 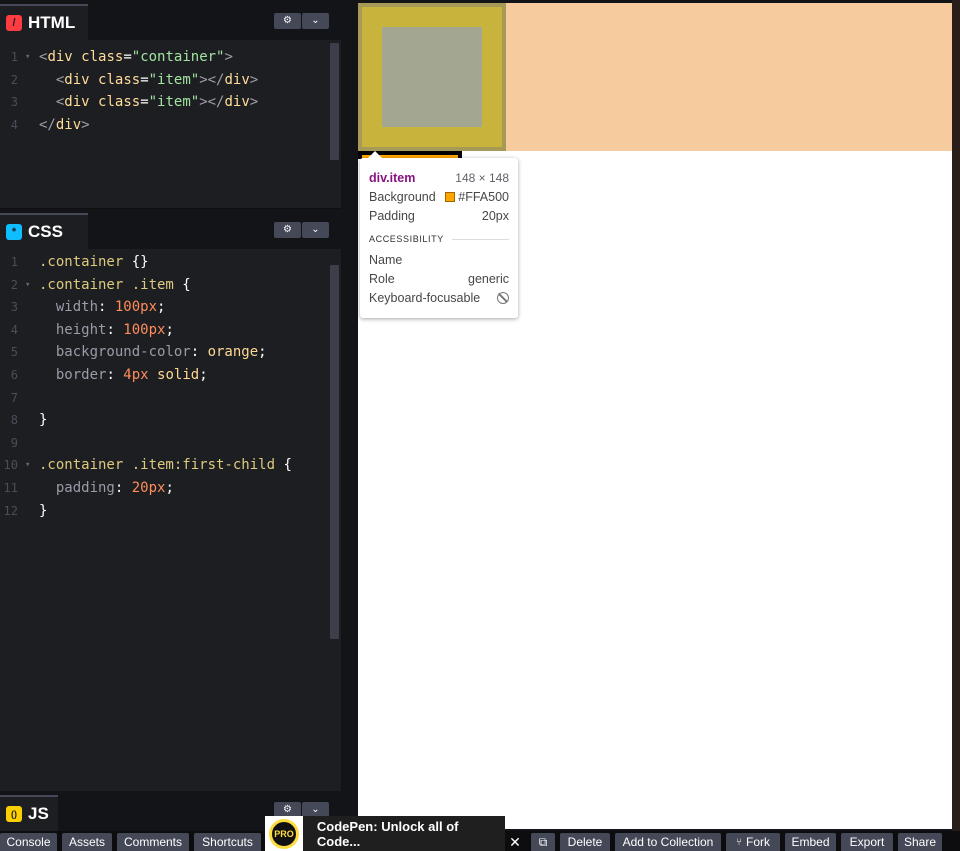 I want to click on assets-button: Assets, so click(x=87, y=842).